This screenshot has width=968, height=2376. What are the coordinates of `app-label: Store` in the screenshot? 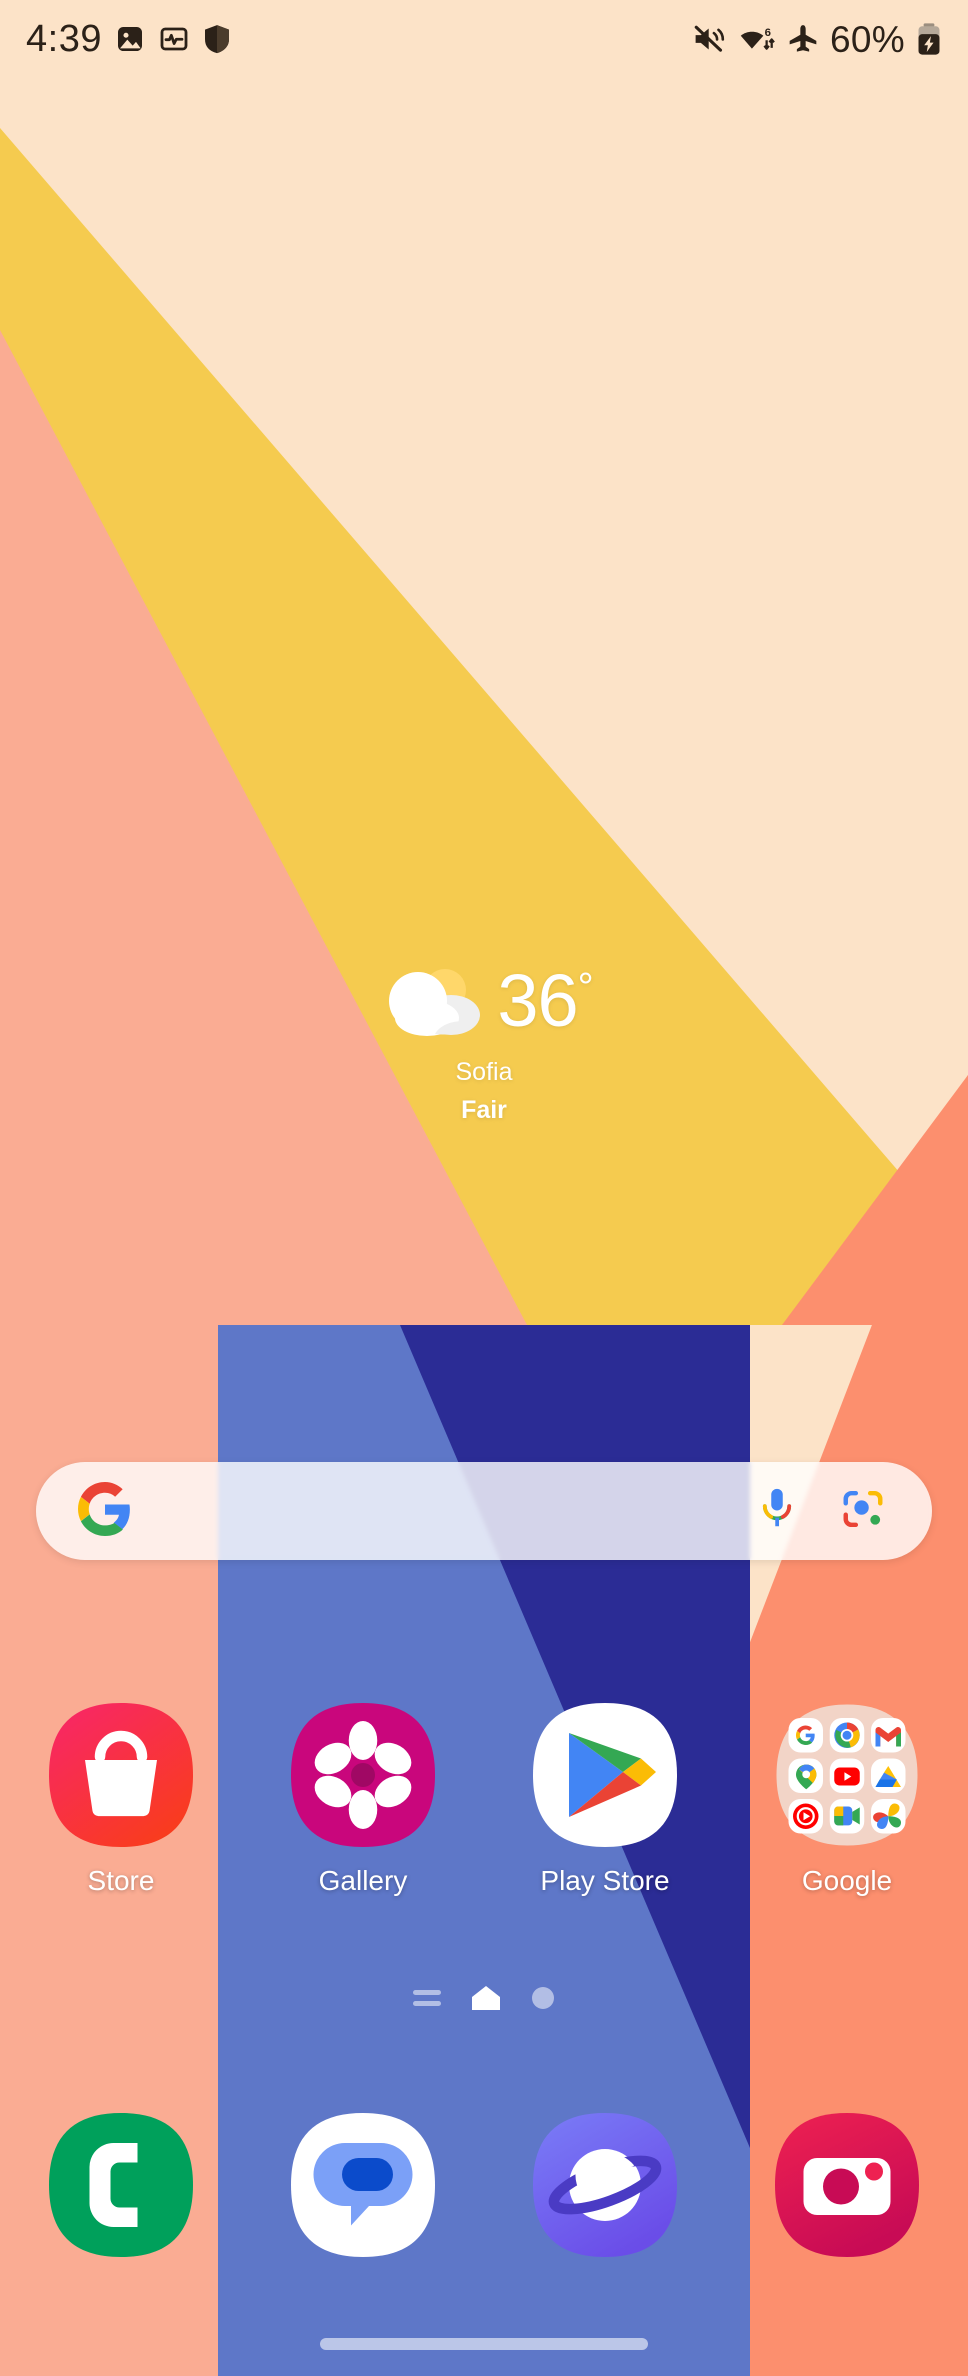 It's located at (121, 1880).